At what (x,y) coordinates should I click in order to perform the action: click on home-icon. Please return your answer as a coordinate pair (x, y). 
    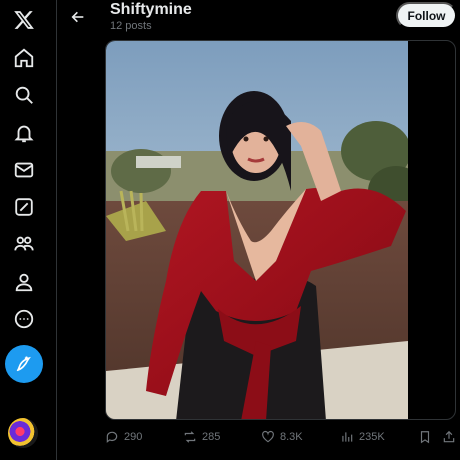
    Looking at the image, I should click on (24, 58).